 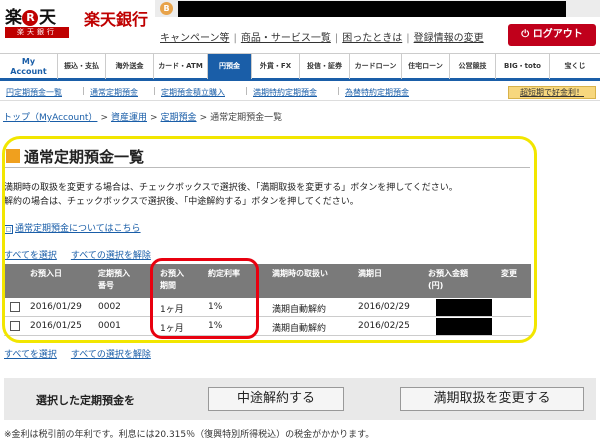 I want to click on redacted-account-info, so click(x=372, y=9).